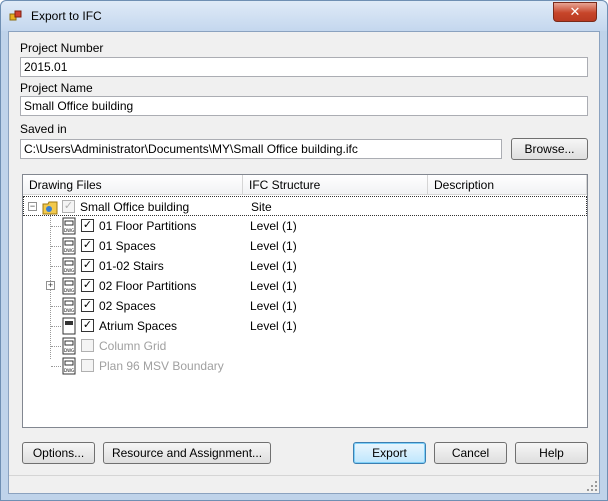  Describe the element at coordinates (305, 286) in the screenshot. I see `tree-item-row: + DWG ✓ 02 Floor Partitions Level (1)` at that location.